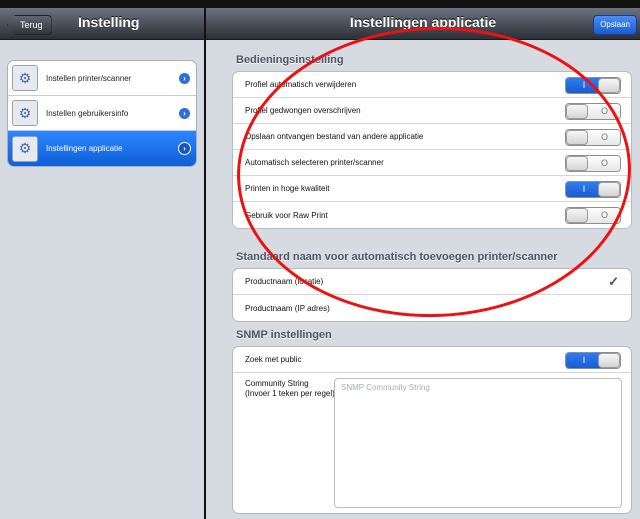 The width and height of the screenshot is (640, 519). I want to click on menu-item-user-info: ⚙ Instellen gebruikersinfo ›, so click(102, 113).